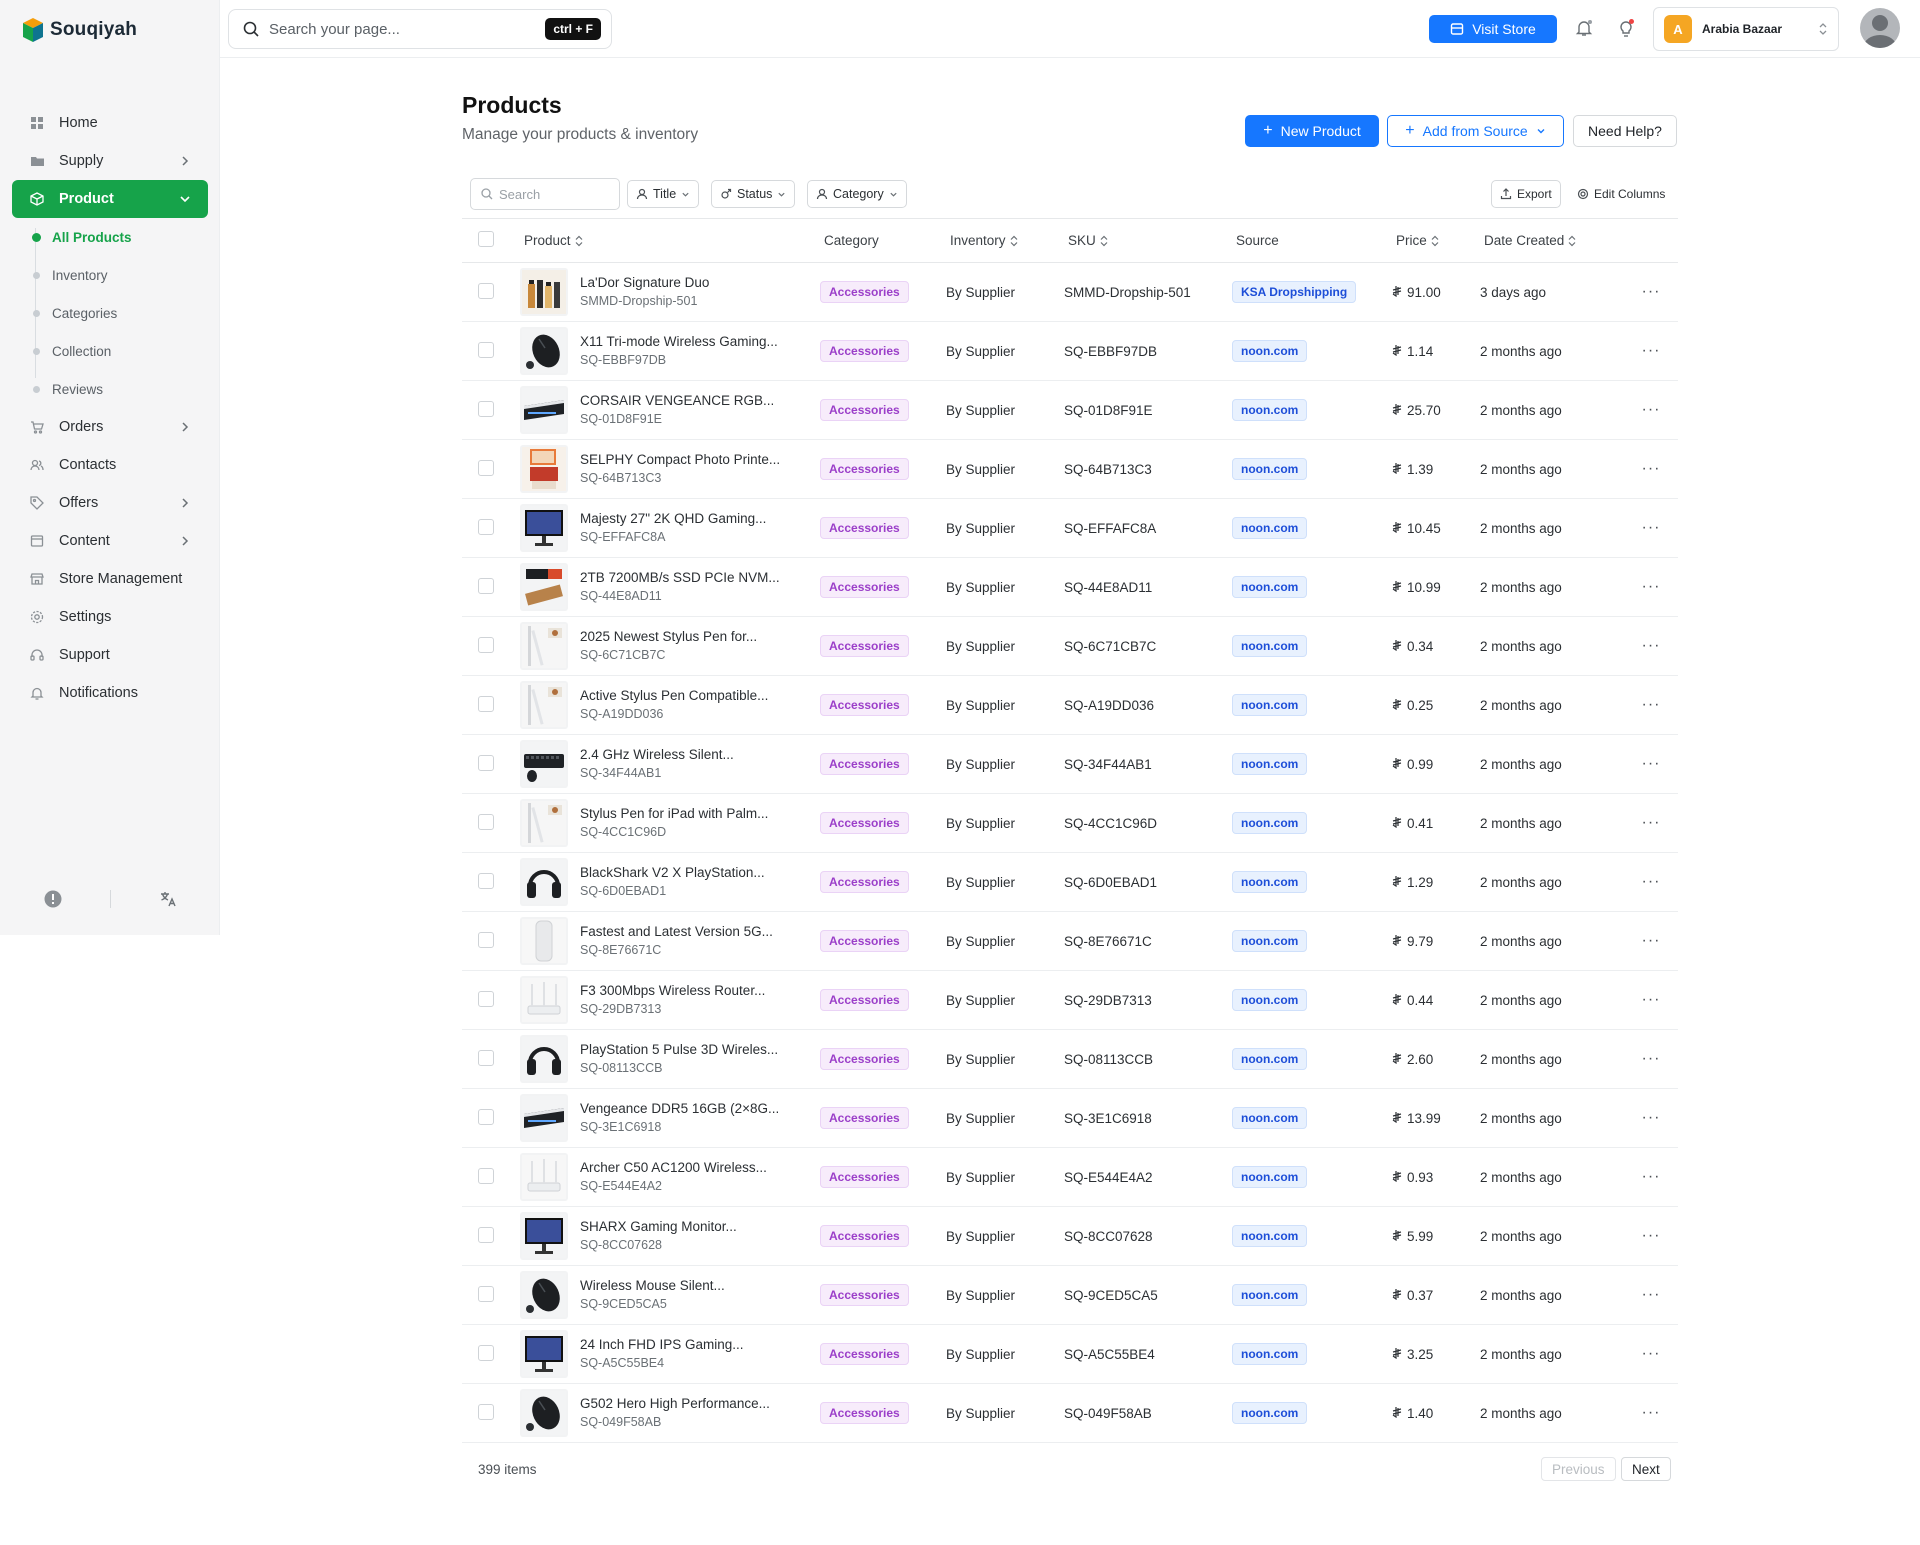 Image resolution: width=1920 pixels, height=1545 pixels. I want to click on product-cell: Wireless Mouse Silent... SQ-9CED5CA5, so click(665, 1295).